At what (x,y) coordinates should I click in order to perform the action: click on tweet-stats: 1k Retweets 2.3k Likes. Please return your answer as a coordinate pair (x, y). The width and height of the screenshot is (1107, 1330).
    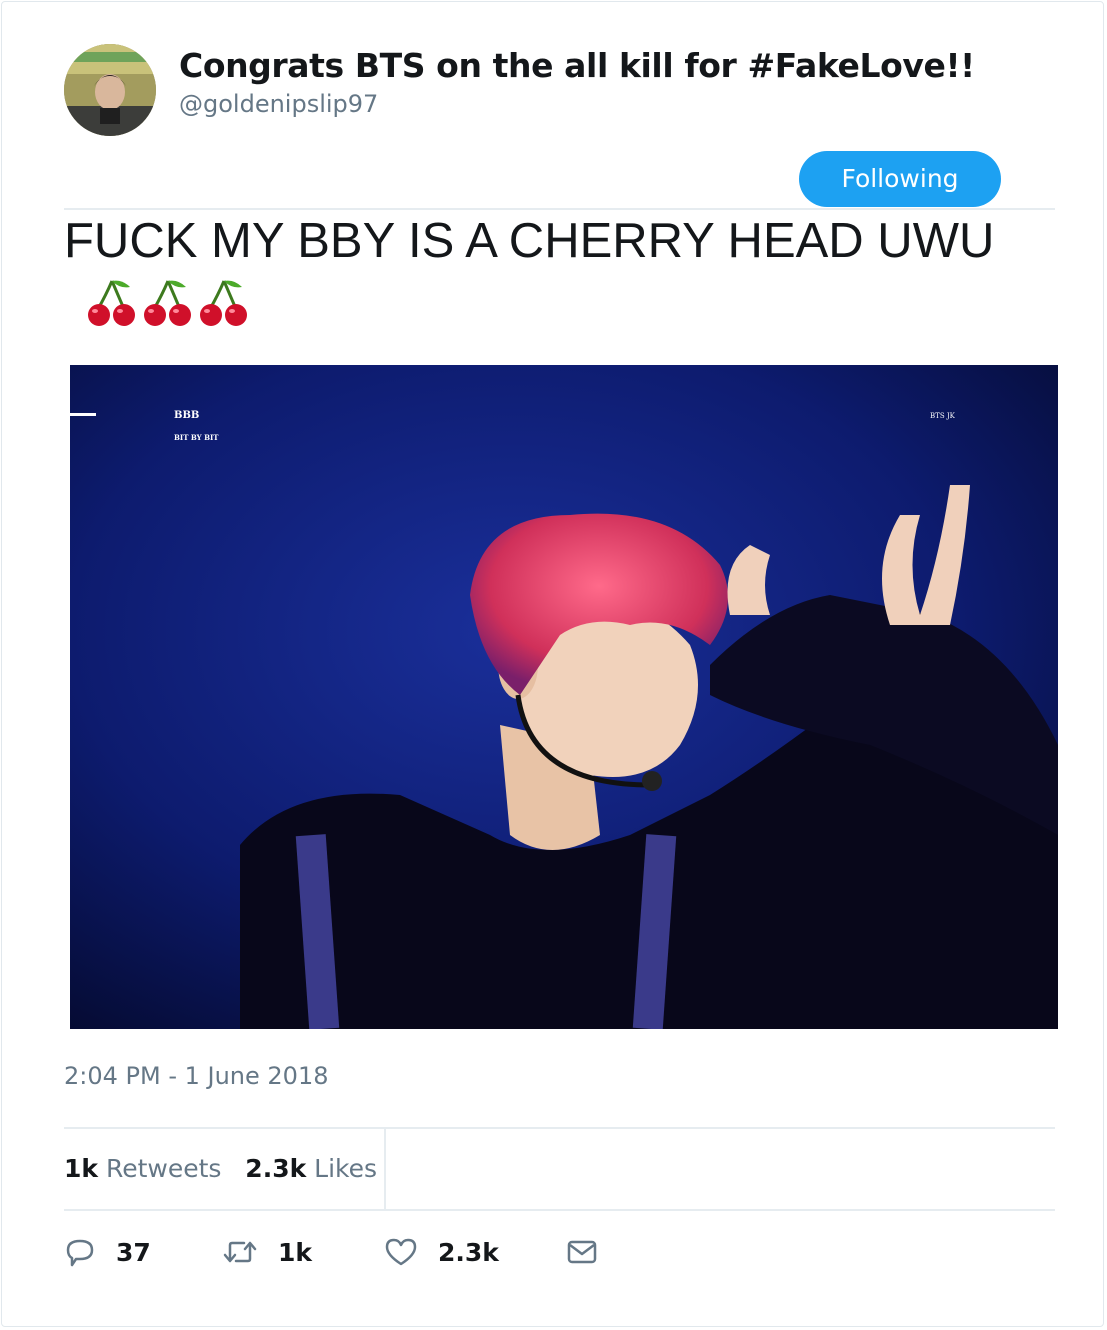
    Looking at the image, I should click on (220, 1168).